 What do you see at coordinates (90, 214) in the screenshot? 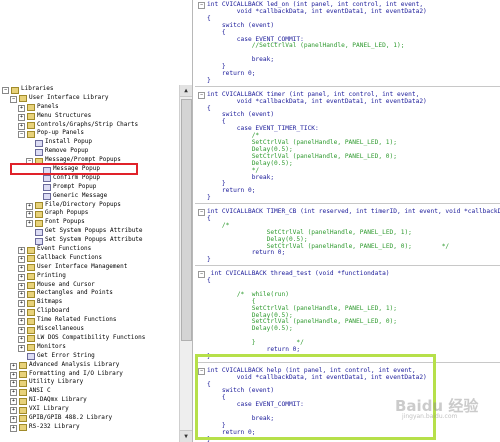
I see `tree-item: + Graph Popups` at bounding box center [90, 214].